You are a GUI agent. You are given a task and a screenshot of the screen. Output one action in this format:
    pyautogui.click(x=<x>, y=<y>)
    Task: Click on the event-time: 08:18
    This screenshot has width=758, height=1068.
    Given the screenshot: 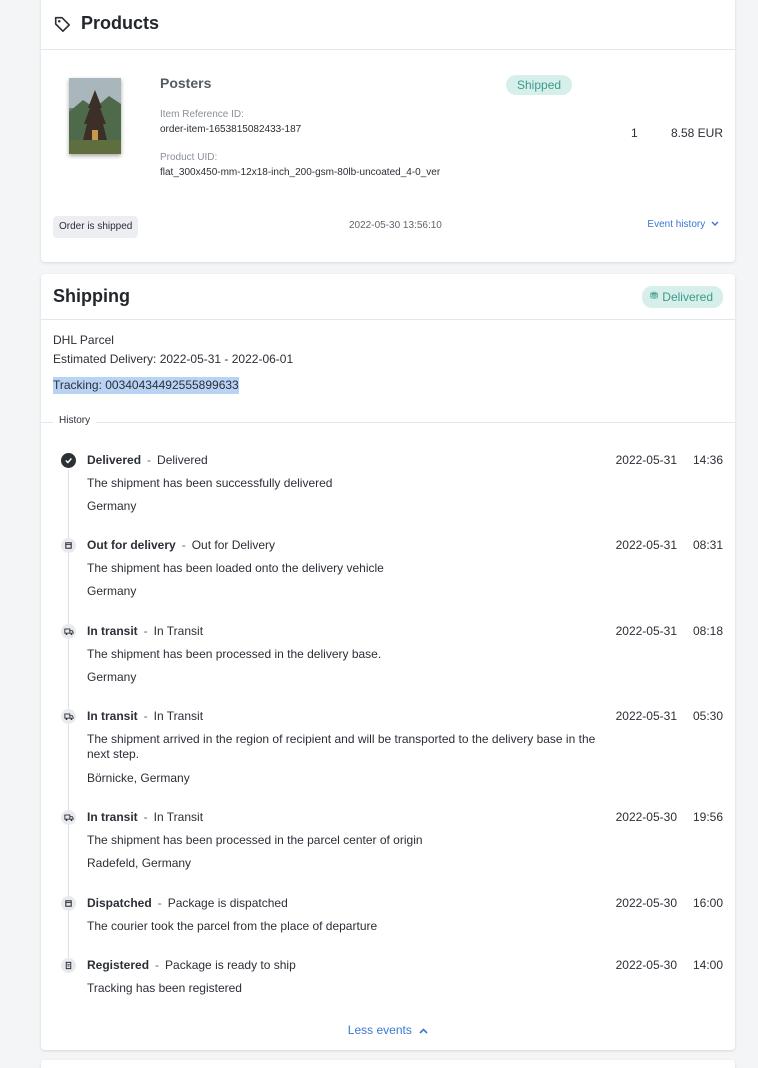 What is the action you would take?
    pyautogui.click(x=707, y=631)
    